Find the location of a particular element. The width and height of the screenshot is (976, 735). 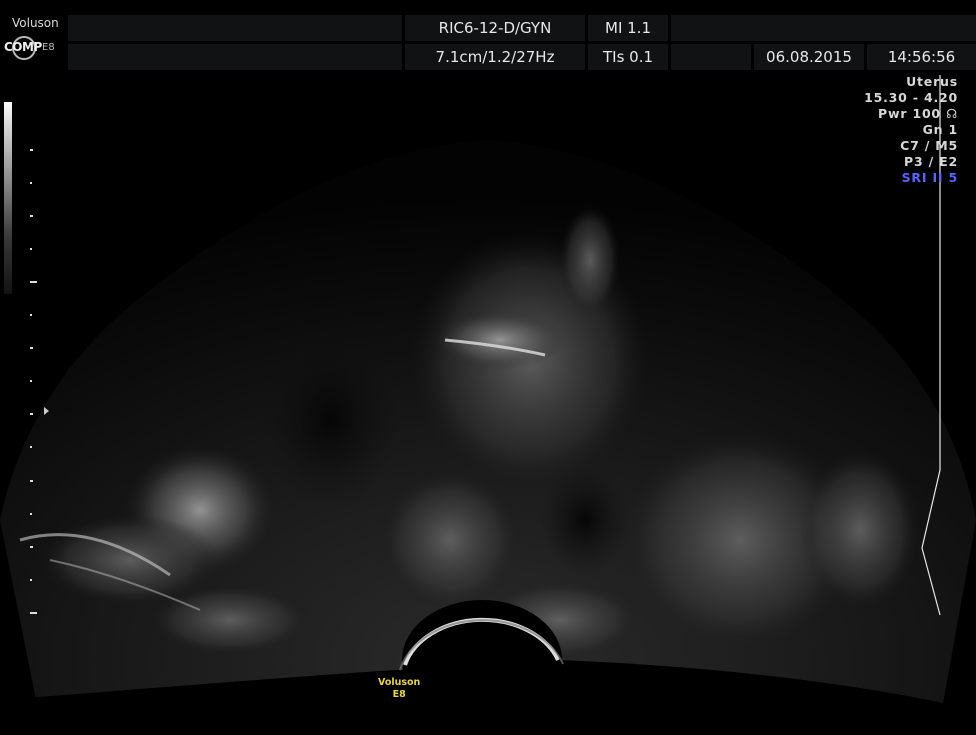

time-label: 14:56:56 is located at coordinates (921, 57).